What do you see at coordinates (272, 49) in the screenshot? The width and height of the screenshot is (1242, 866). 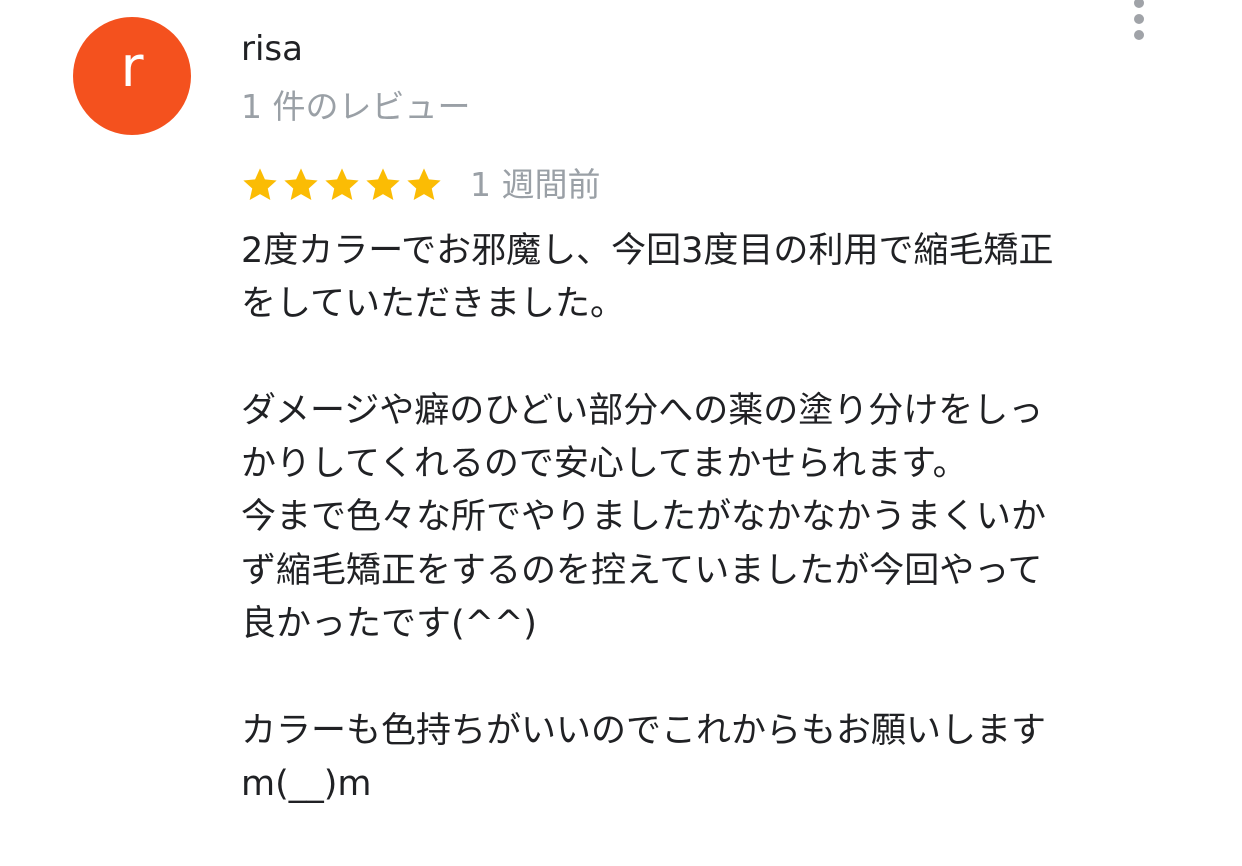 I see `author-name: risa` at bounding box center [272, 49].